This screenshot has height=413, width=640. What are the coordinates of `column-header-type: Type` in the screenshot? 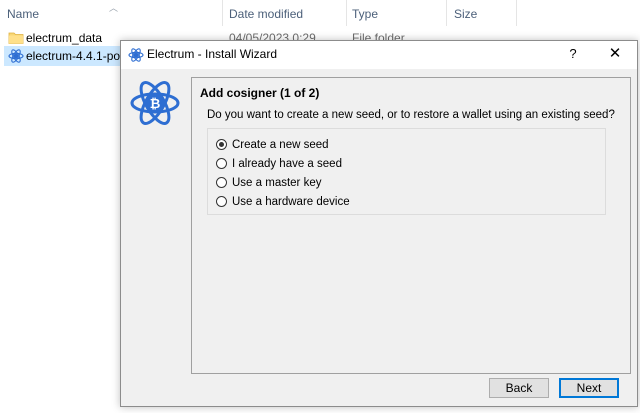 It's located at (365, 14).